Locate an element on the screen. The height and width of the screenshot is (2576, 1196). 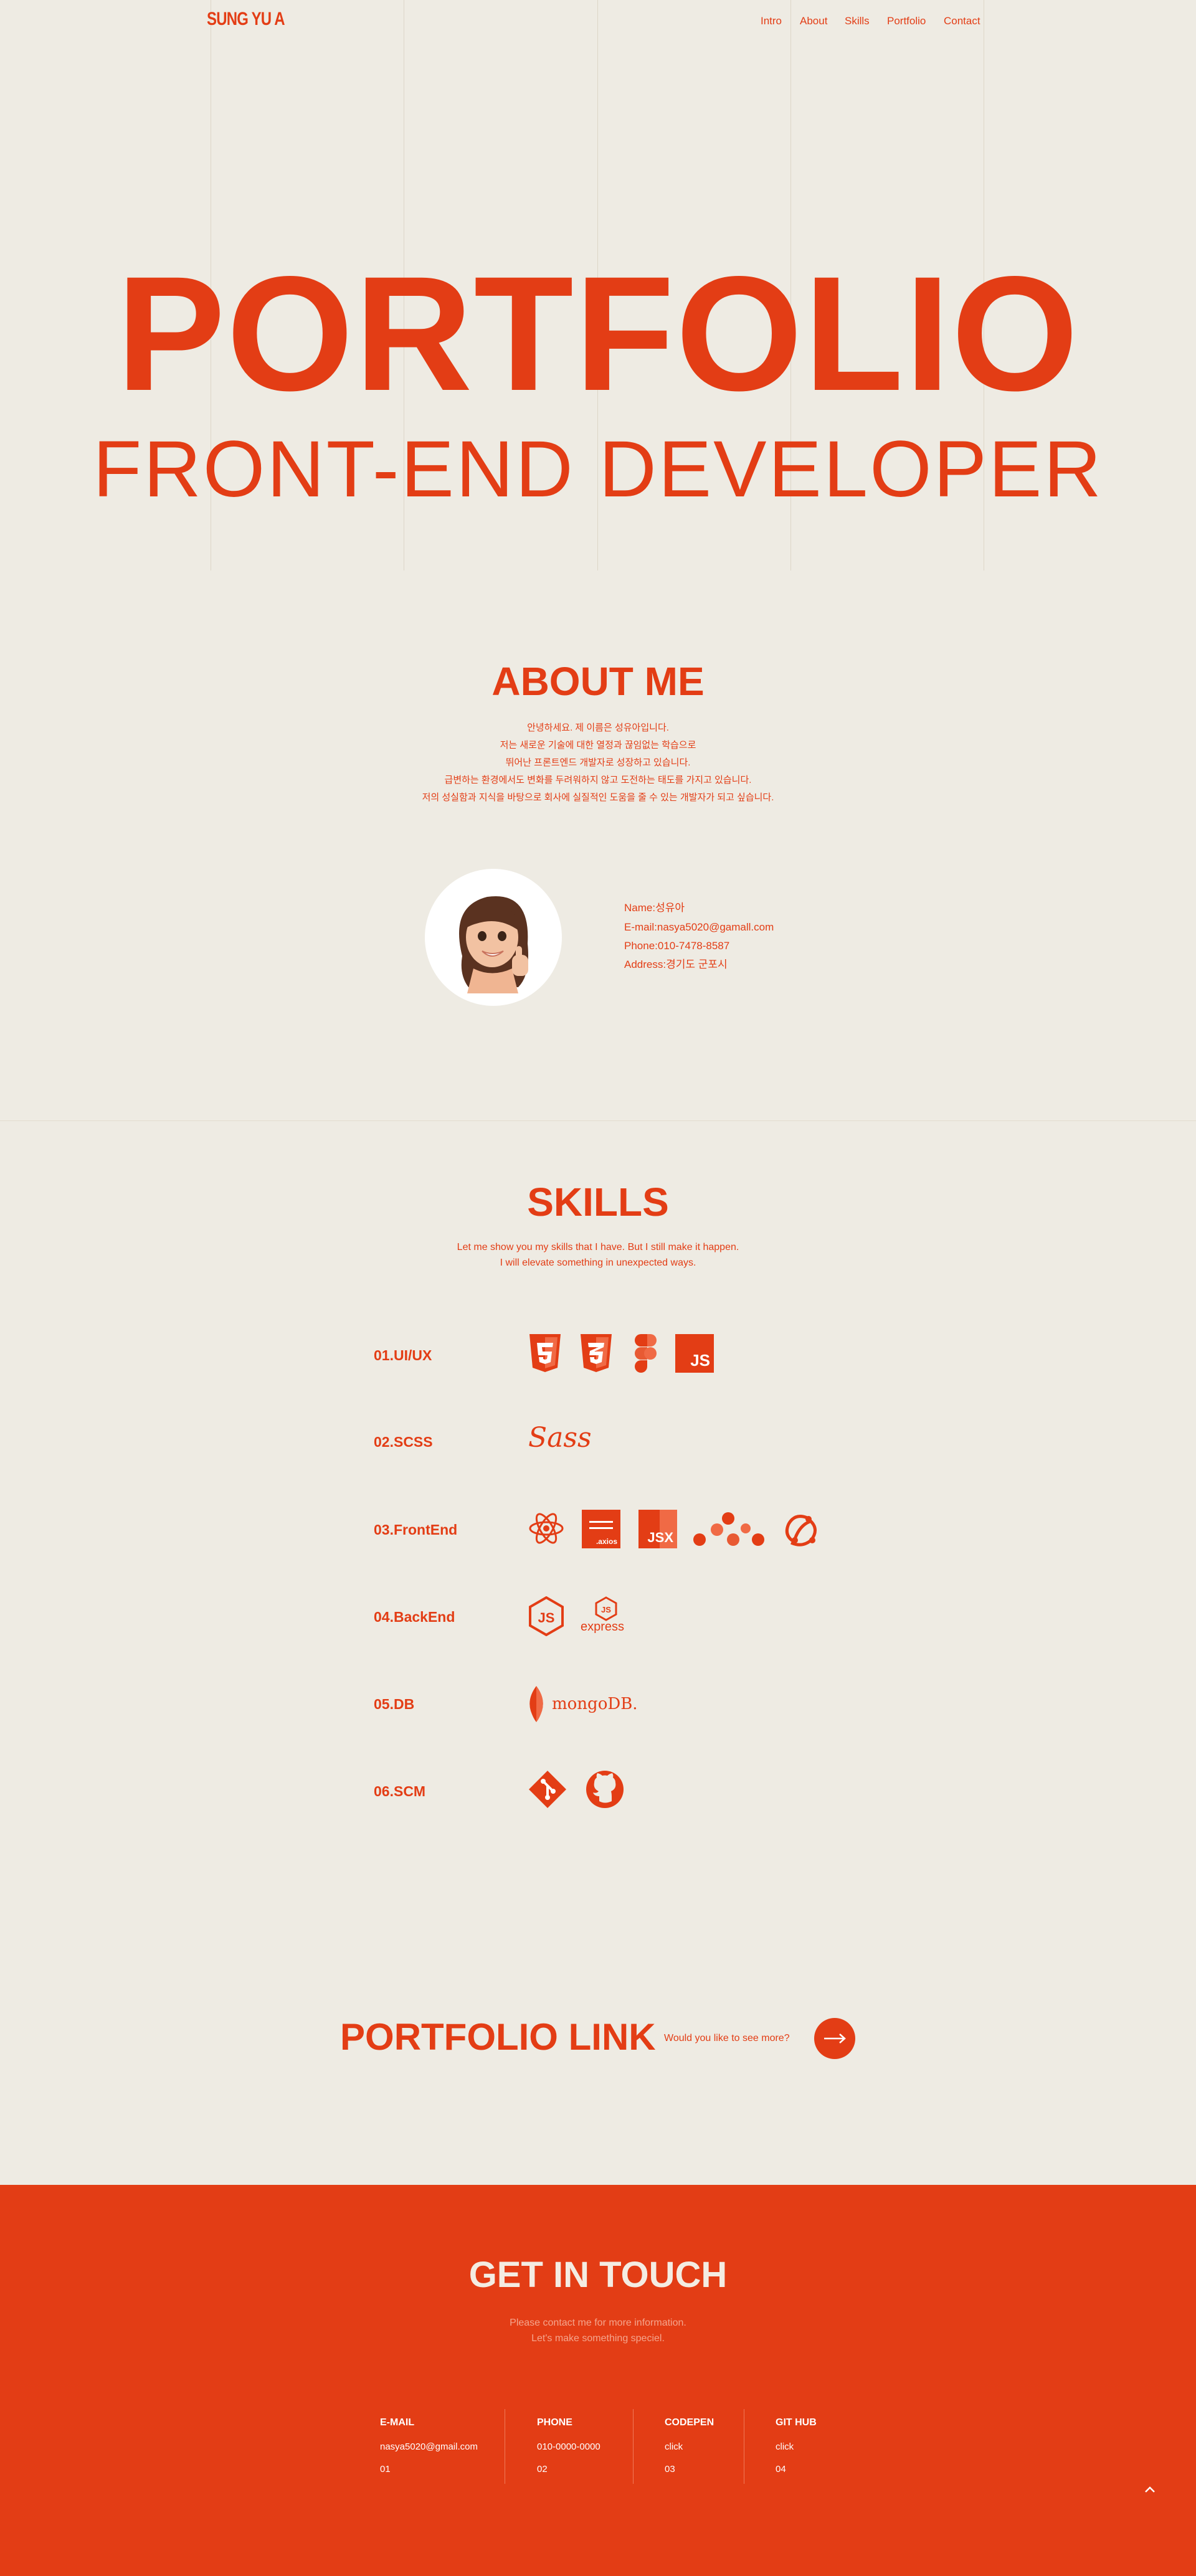
express-icon-label: express is located at coordinates (603, 1627).